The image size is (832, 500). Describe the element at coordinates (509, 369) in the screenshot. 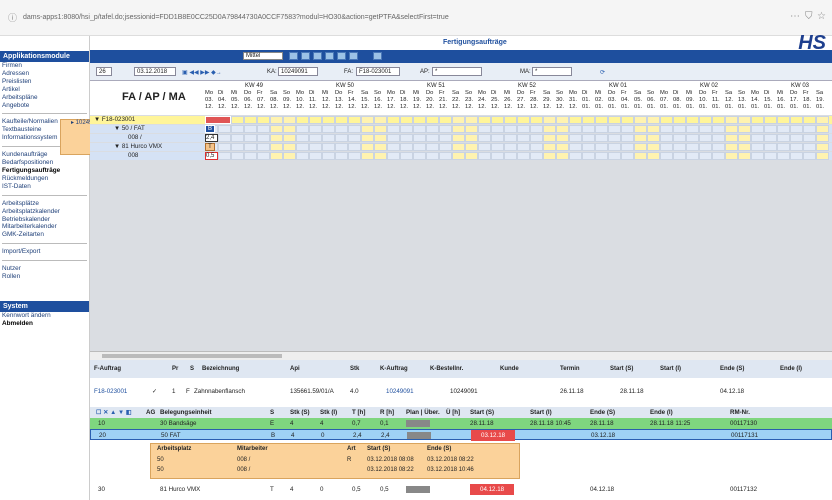

I see `column-header: Kunde` at that location.